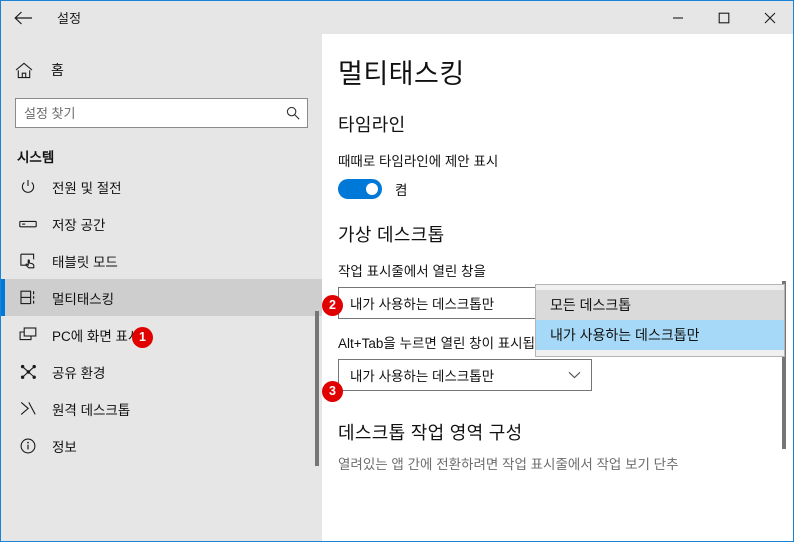 The image size is (794, 542). What do you see at coordinates (28, 334) in the screenshot?
I see `projecting-icon` at bounding box center [28, 334].